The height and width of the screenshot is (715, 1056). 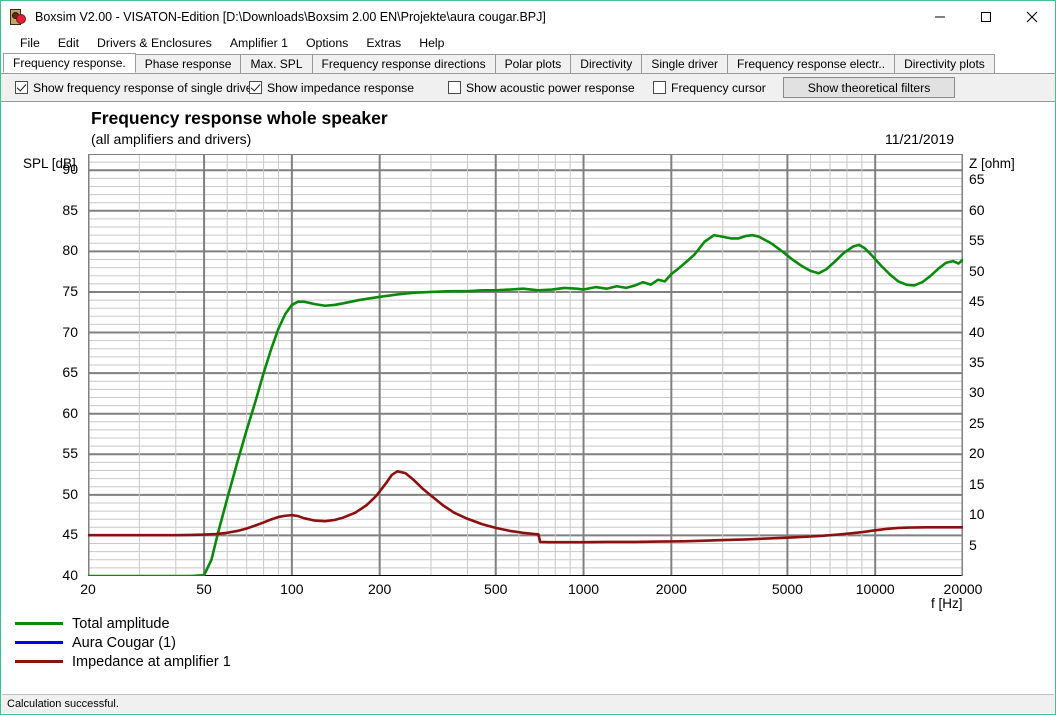 What do you see at coordinates (403, 63) in the screenshot?
I see `tab-frequency-response-directions: Frequency response directions` at bounding box center [403, 63].